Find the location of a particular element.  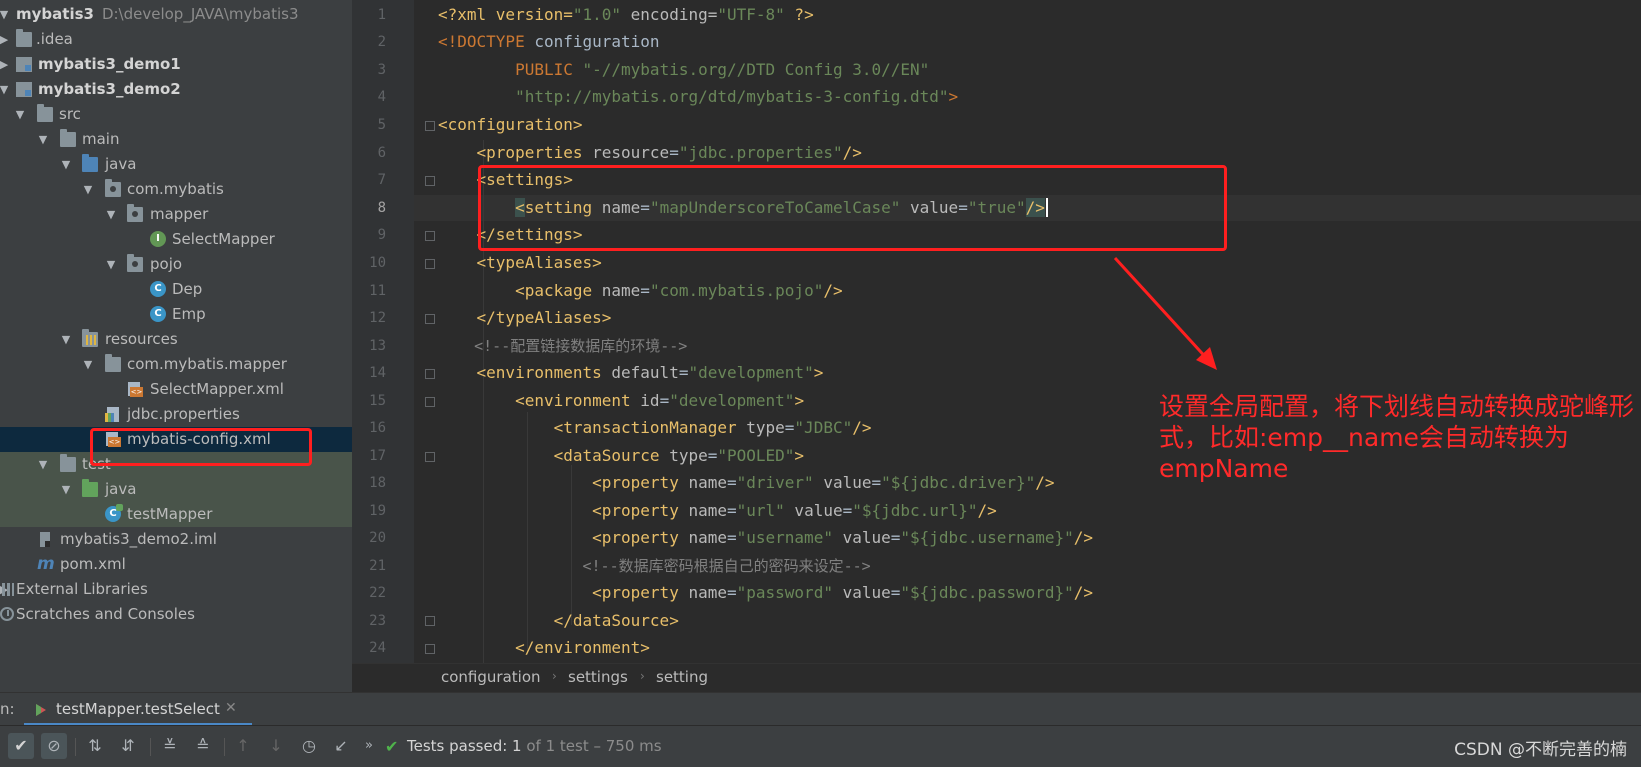

run-tab-bar: n: testMapper.testSelect ✕ is located at coordinates (820, 709).